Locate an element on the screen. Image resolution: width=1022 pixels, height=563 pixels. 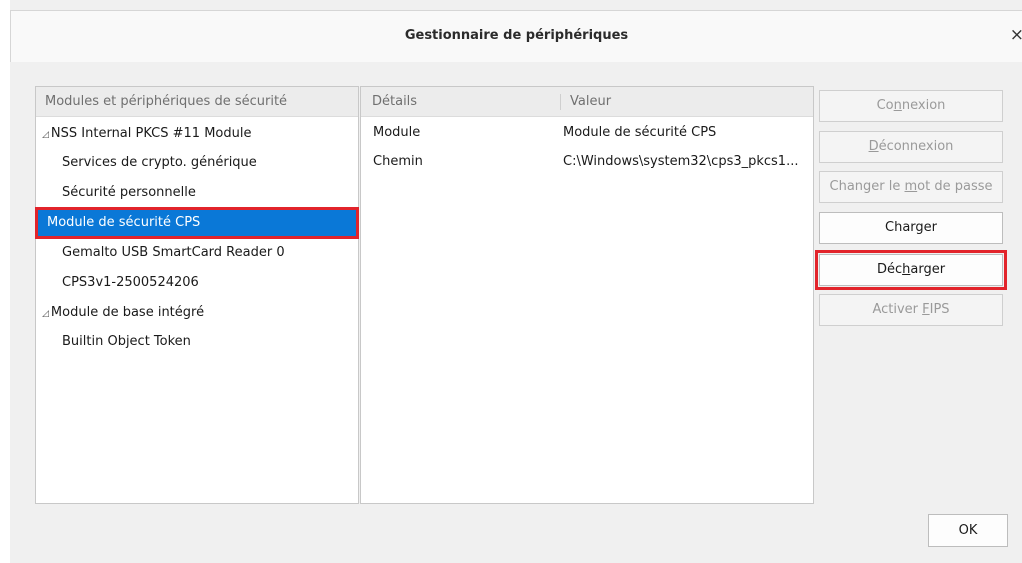
button-label: Changer le is located at coordinates (867, 186).